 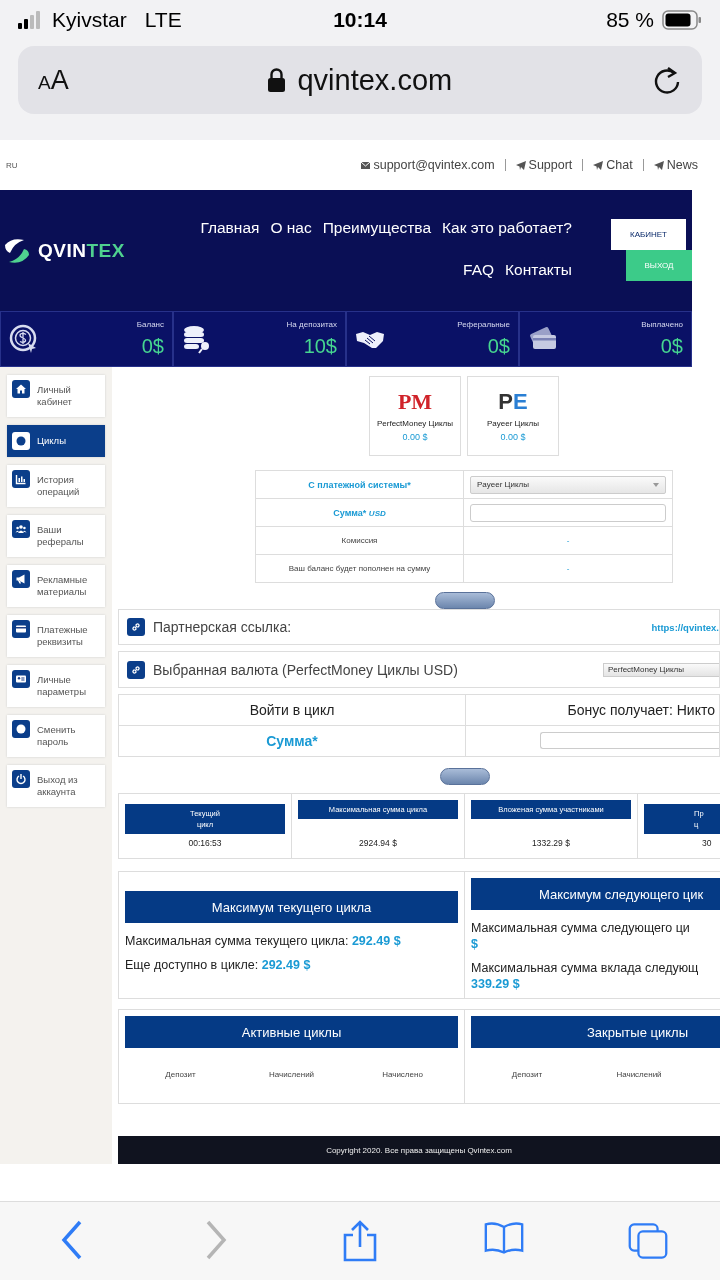 I want to click on form-label: С платежной системы*, so click(x=359, y=484).